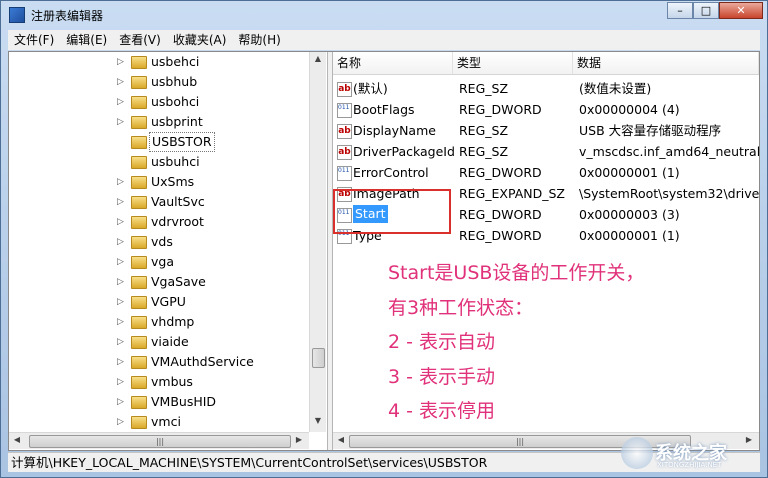  What do you see at coordinates (168, 222) in the screenshot?
I see `tree-item: ▷ vdrvroot` at bounding box center [168, 222].